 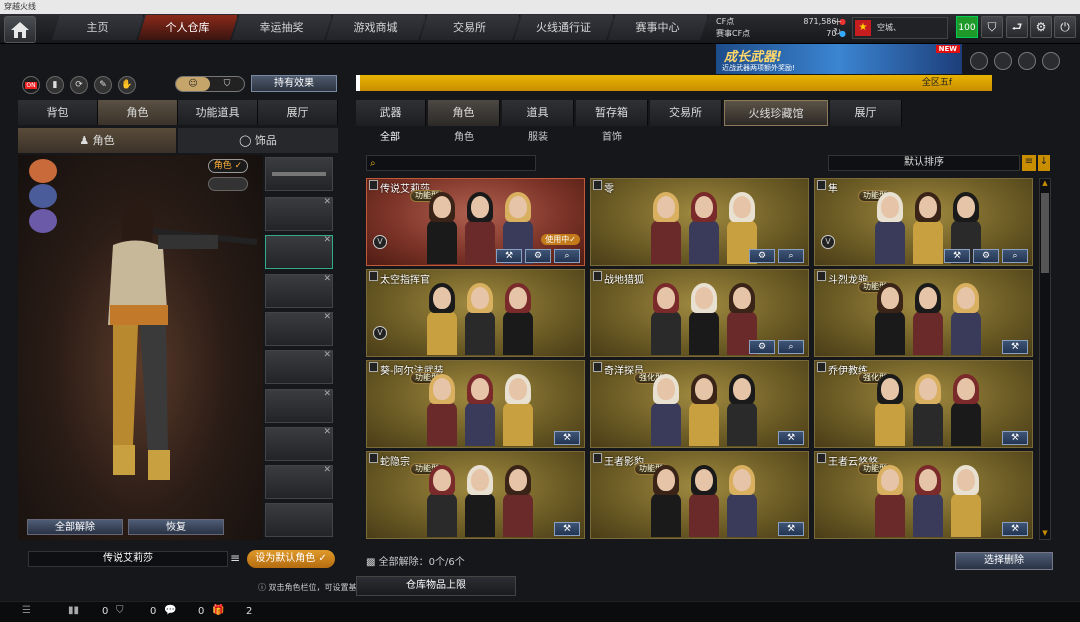 I want to click on stats-icon: ▮, so click(x=55, y=85).